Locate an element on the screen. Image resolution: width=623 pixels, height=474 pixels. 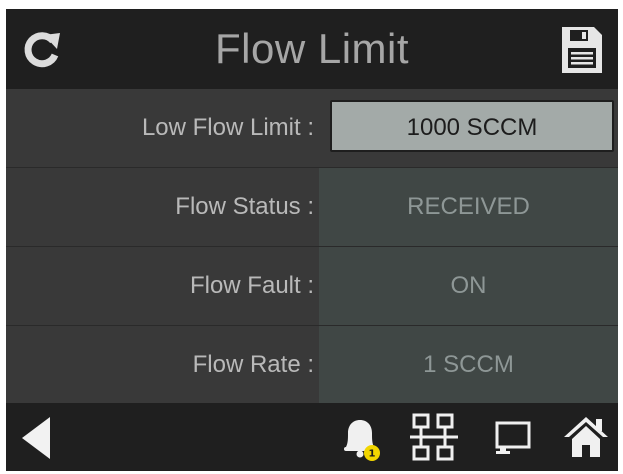
flow-status-label: Flow Status : is located at coordinates (244, 206).